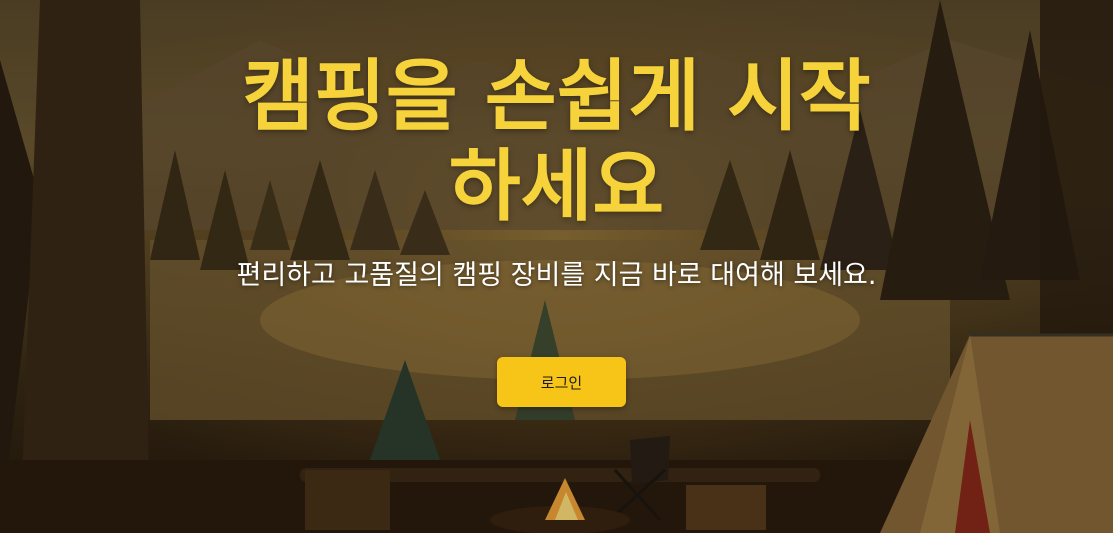 This screenshot has width=1113, height=533. What do you see at coordinates (556, 275) in the screenshot?
I see `hero-subtitle: 편리하고 고품질의 캠핑 장비를 지금 바로 대여해 보세요.` at bounding box center [556, 275].